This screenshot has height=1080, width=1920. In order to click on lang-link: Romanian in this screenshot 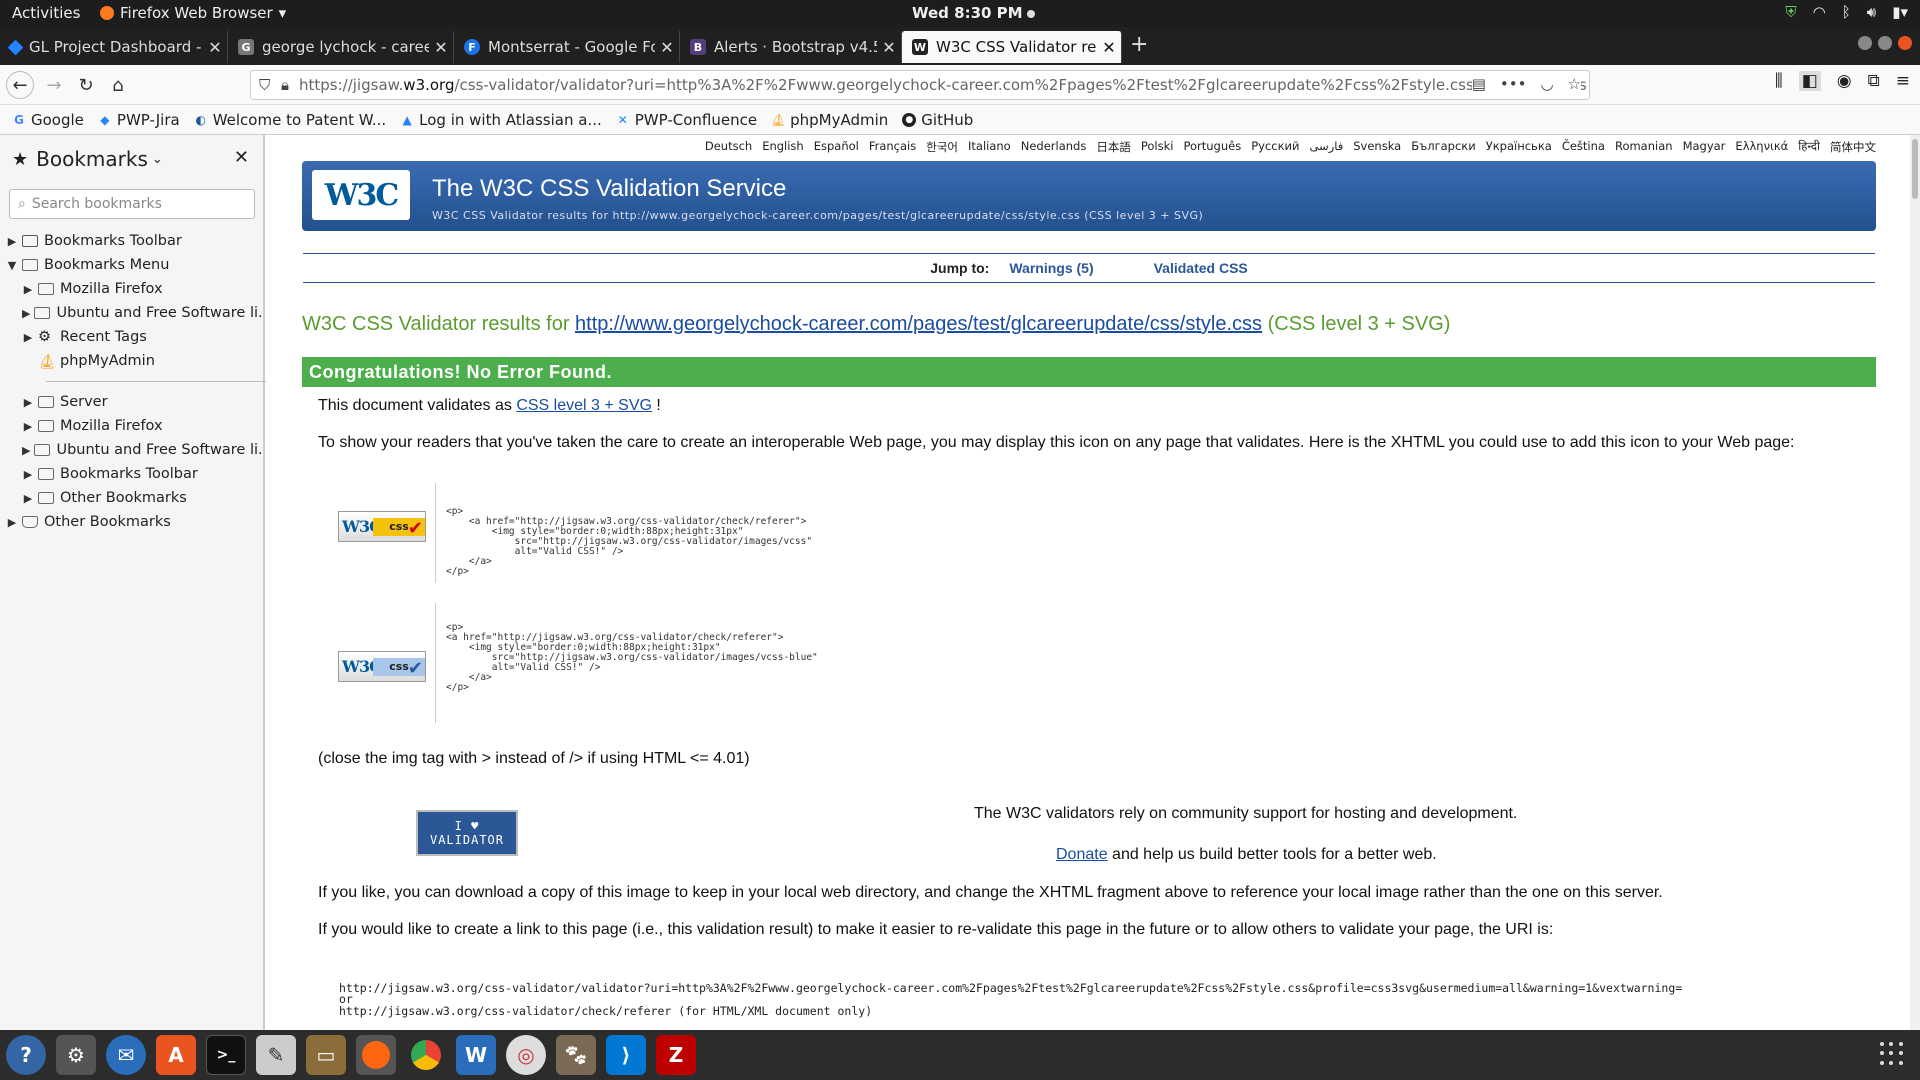, I will do `click(1644, 147)`.